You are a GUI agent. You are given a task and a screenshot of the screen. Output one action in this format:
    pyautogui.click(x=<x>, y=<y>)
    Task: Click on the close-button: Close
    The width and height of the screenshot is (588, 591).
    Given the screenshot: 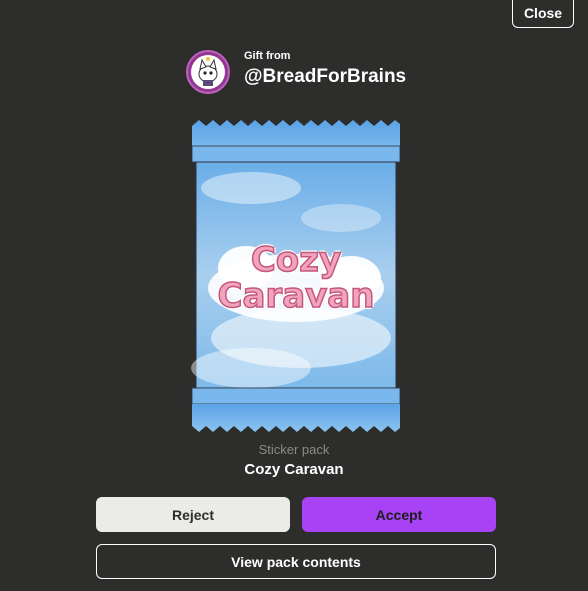 What is the action you would take?
    pyautogui.click(x=543, y=14)
    